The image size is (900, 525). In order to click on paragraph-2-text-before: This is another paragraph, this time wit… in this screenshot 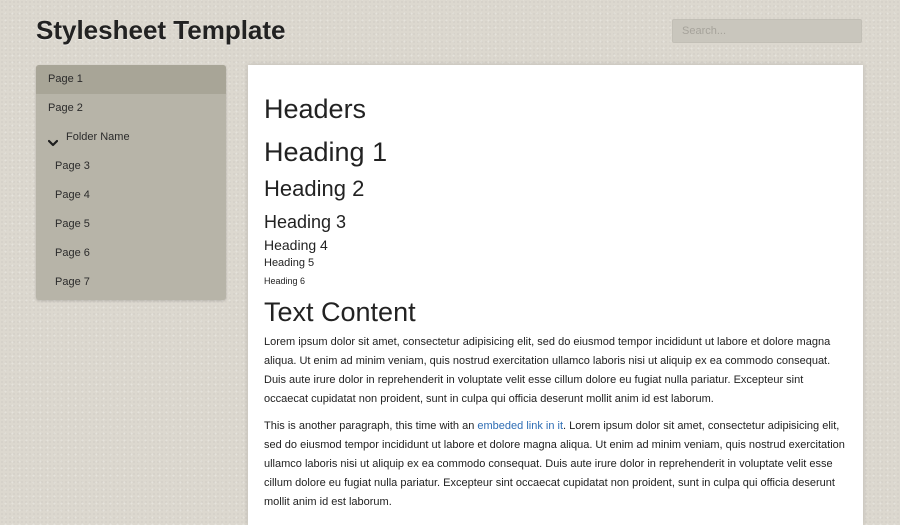, I will do `click(371, 426)`.